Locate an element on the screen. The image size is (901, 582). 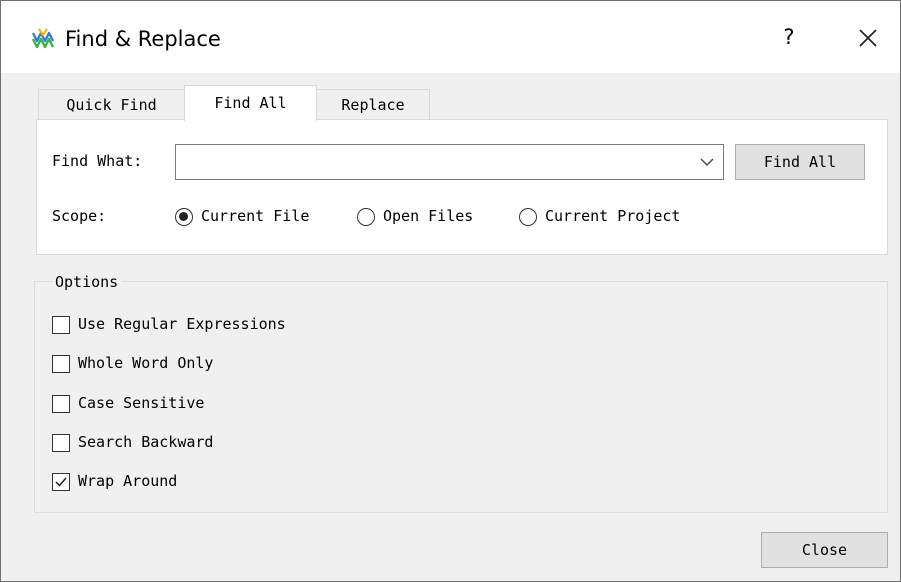
wrap-around-label: Wrap Around is located at coordinates (127, 481).